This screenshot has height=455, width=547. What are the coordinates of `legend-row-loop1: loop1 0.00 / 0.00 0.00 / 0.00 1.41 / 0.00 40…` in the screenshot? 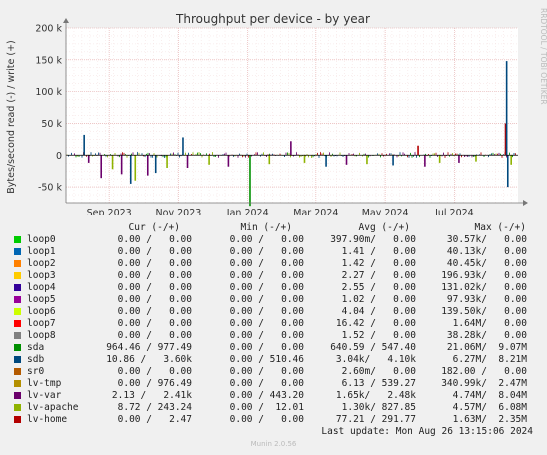 It's located at (277, 252).